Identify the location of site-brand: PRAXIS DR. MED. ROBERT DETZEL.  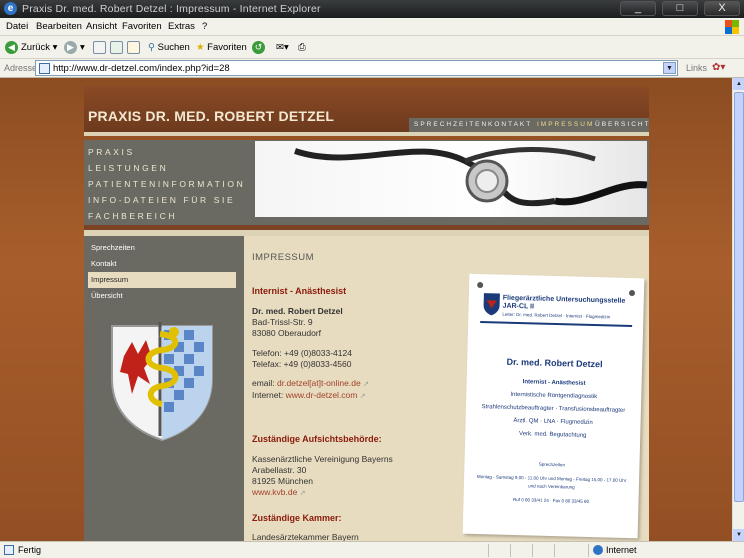
(211, 116).